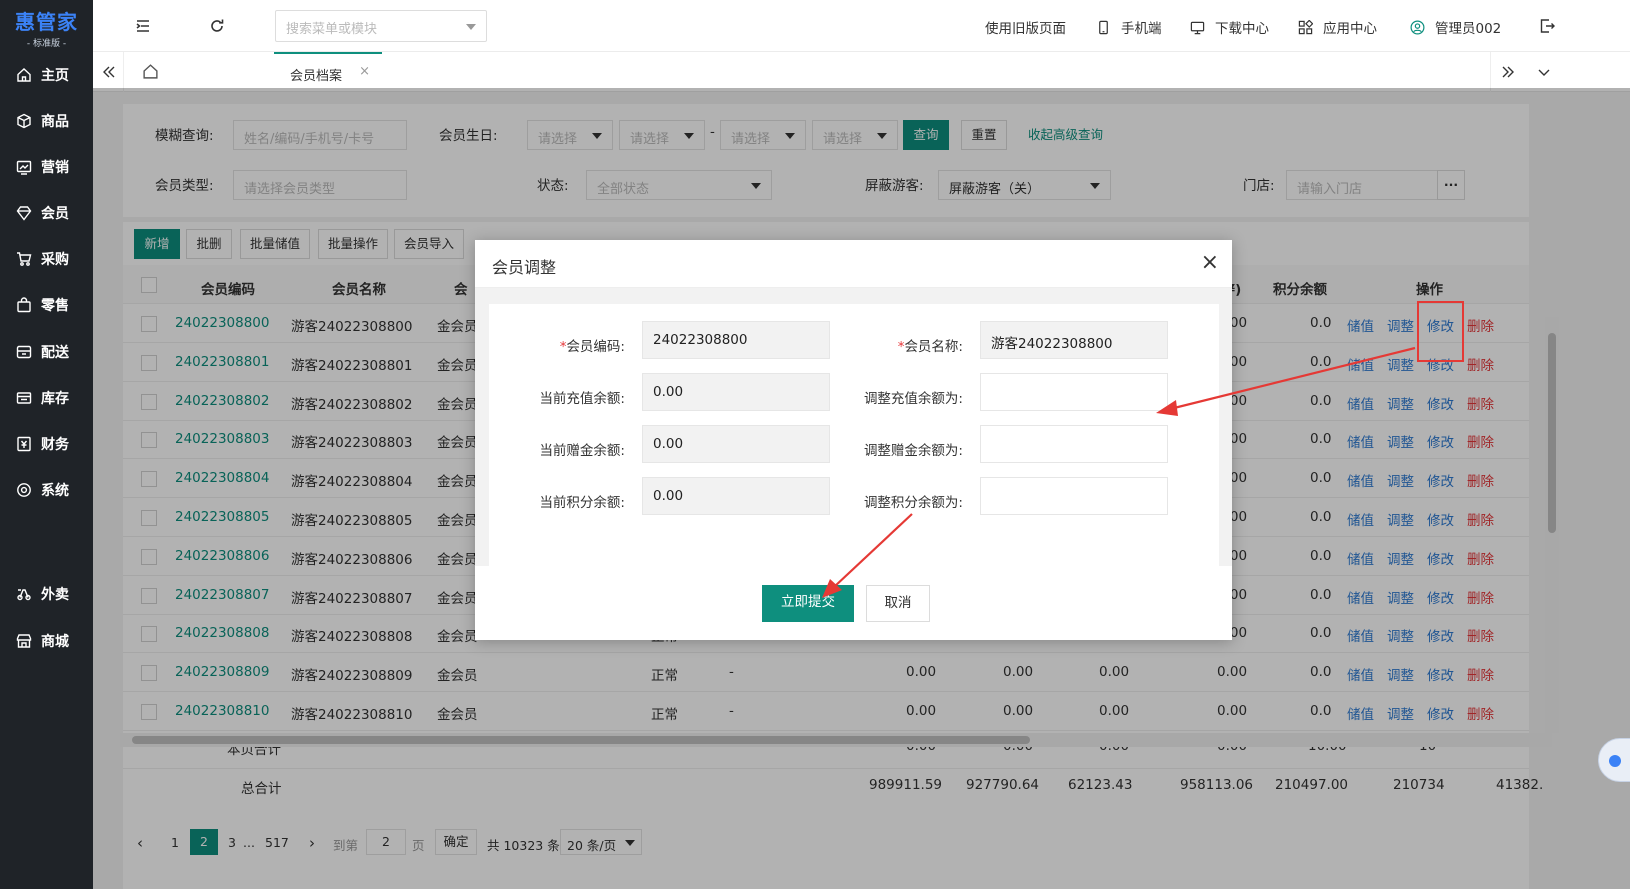 Image resolution: width=1630 pixels, height=889 pixels. What do you see at coordinates (853, 264) in the screenshot?
I see `dialog-header: 会员调整 ×` at bounding box center [853, 264].